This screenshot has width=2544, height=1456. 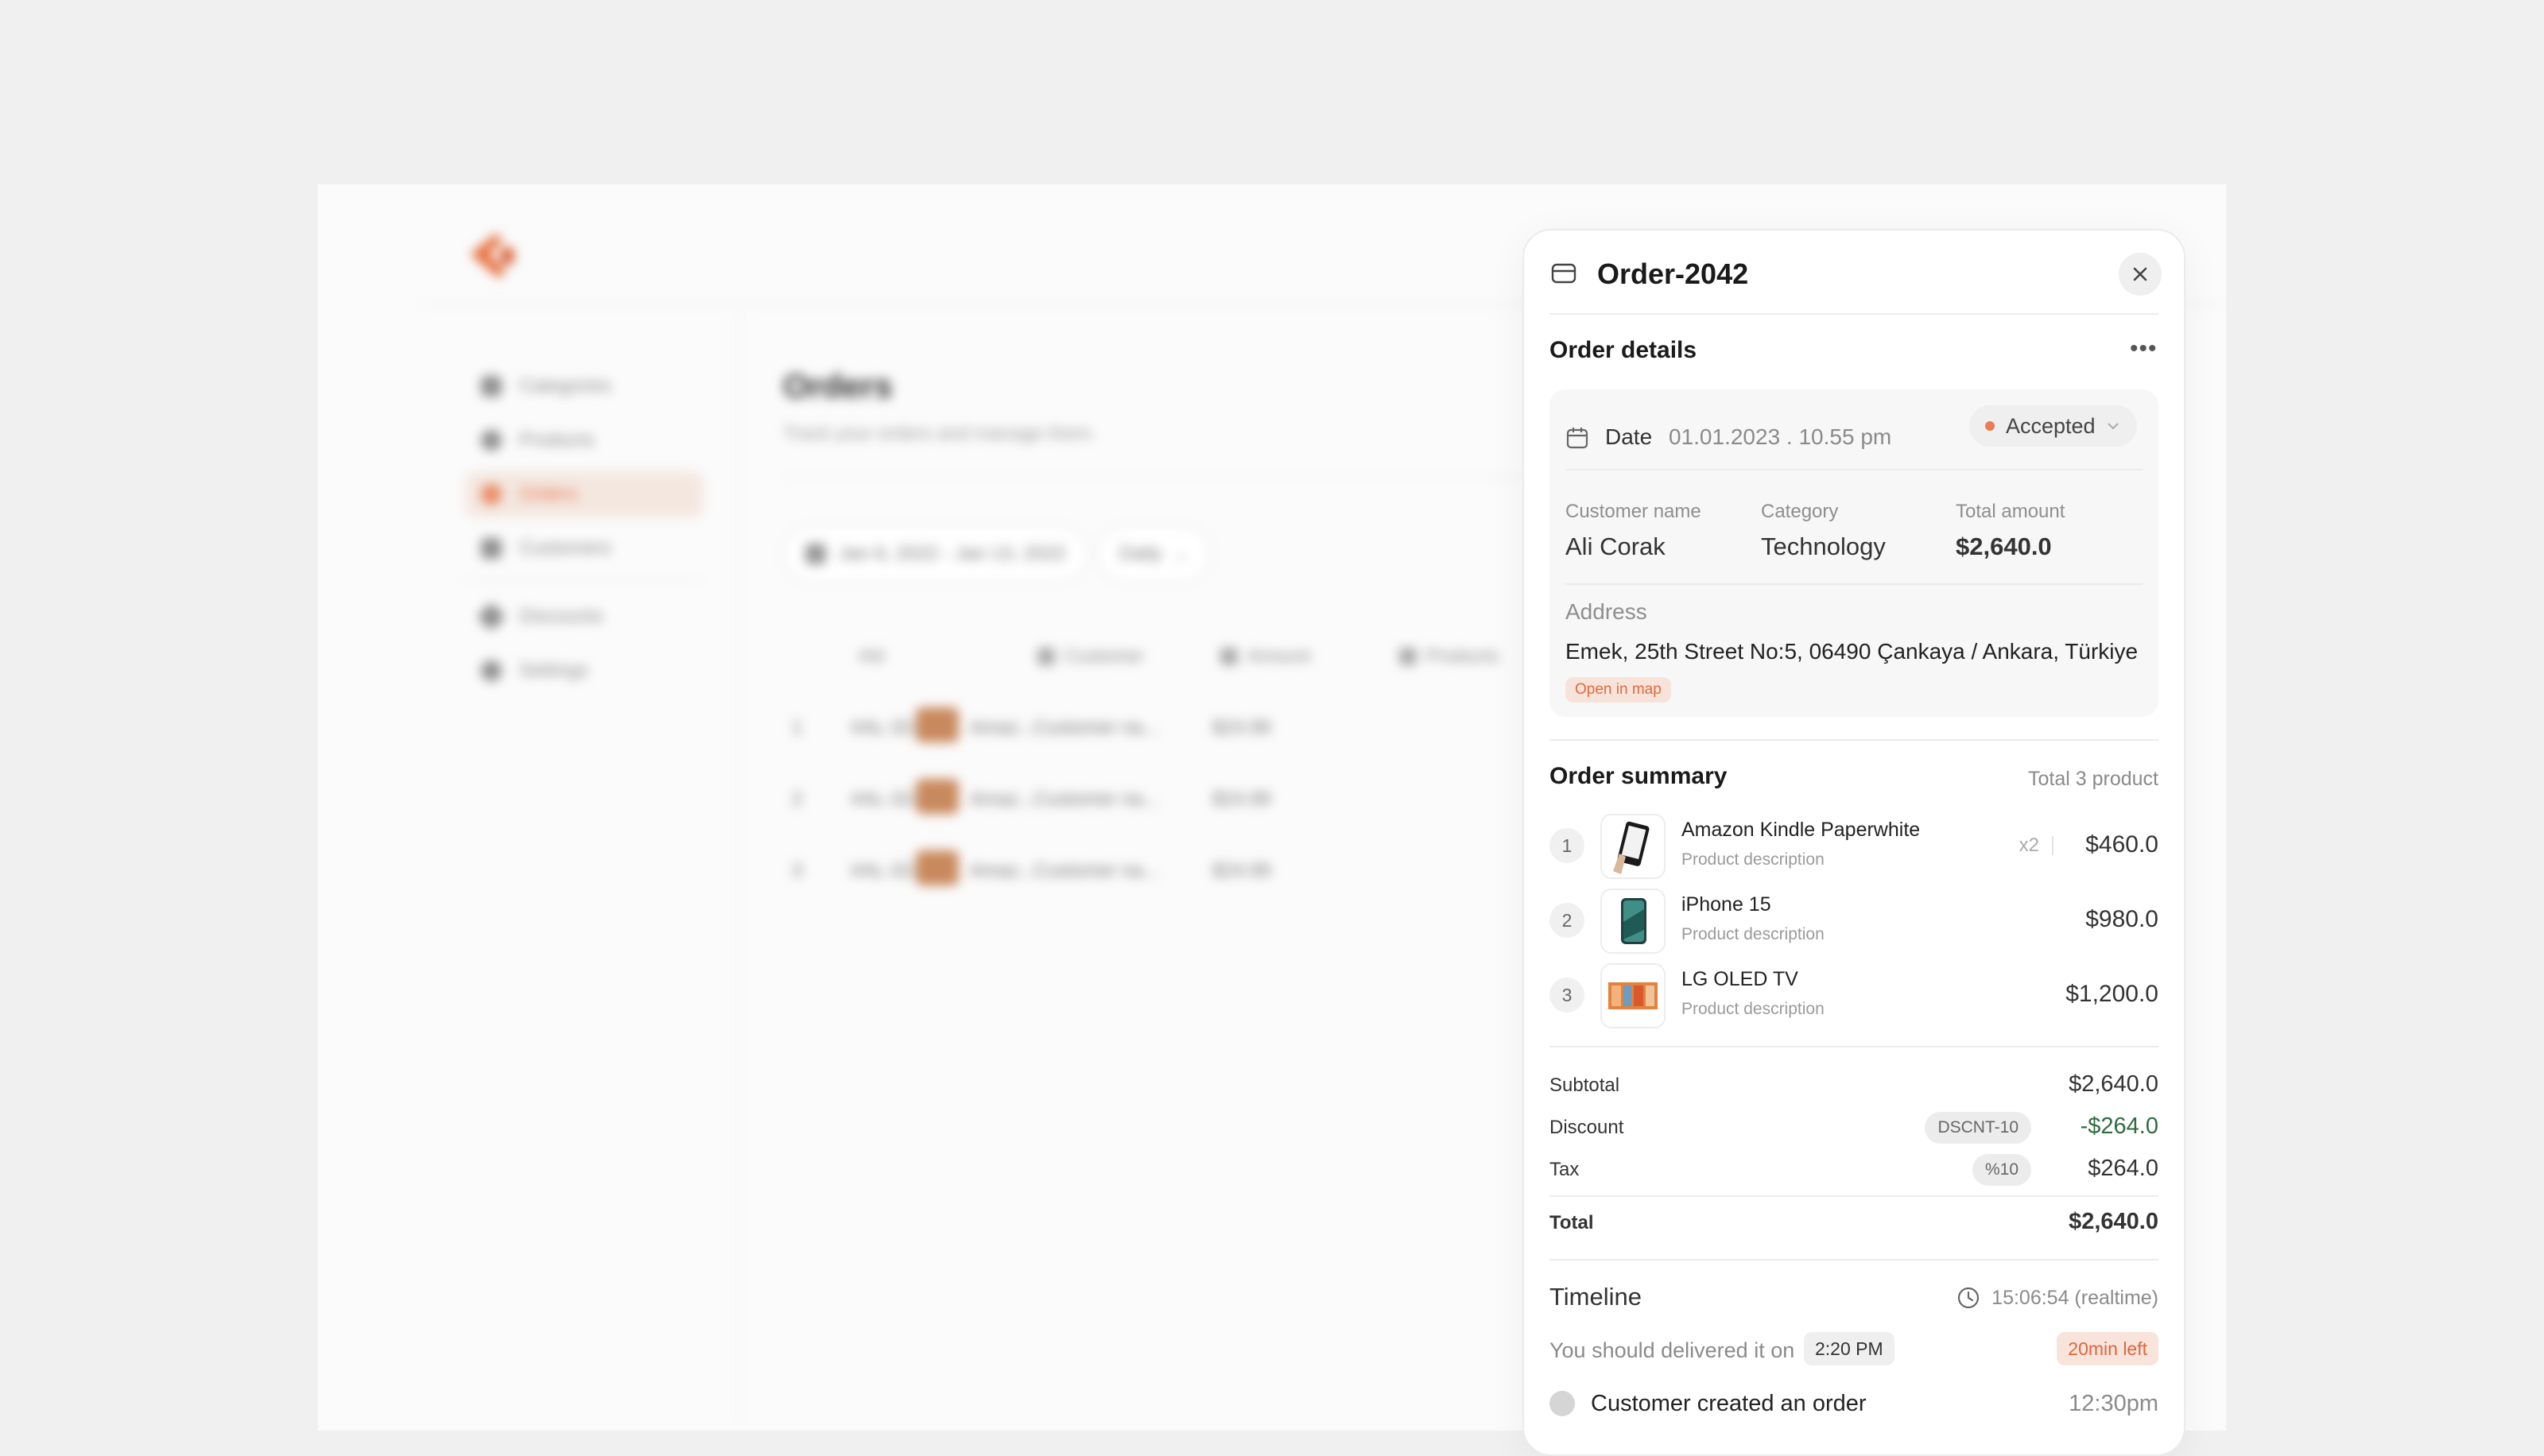 What do you see at coordinates (2111, 994) in the screenshot?
I see `product-price: $1,200.0` at bounding box center [2111, 994].